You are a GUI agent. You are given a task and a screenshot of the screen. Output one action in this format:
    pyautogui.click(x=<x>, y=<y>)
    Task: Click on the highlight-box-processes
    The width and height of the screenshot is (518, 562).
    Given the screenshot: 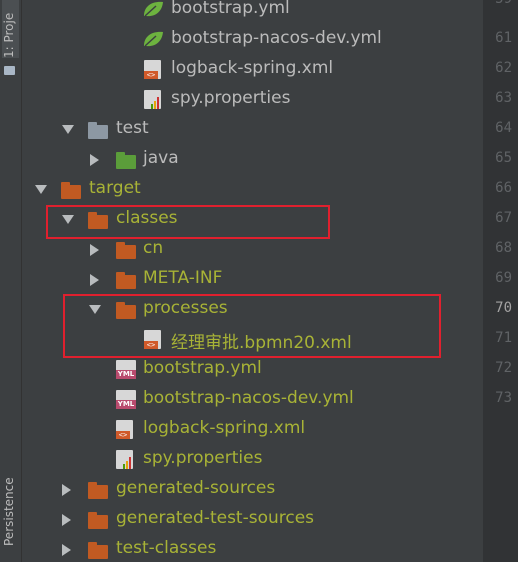 What is the action you would take?
    pyautogui.click(x=252, y=326)
    